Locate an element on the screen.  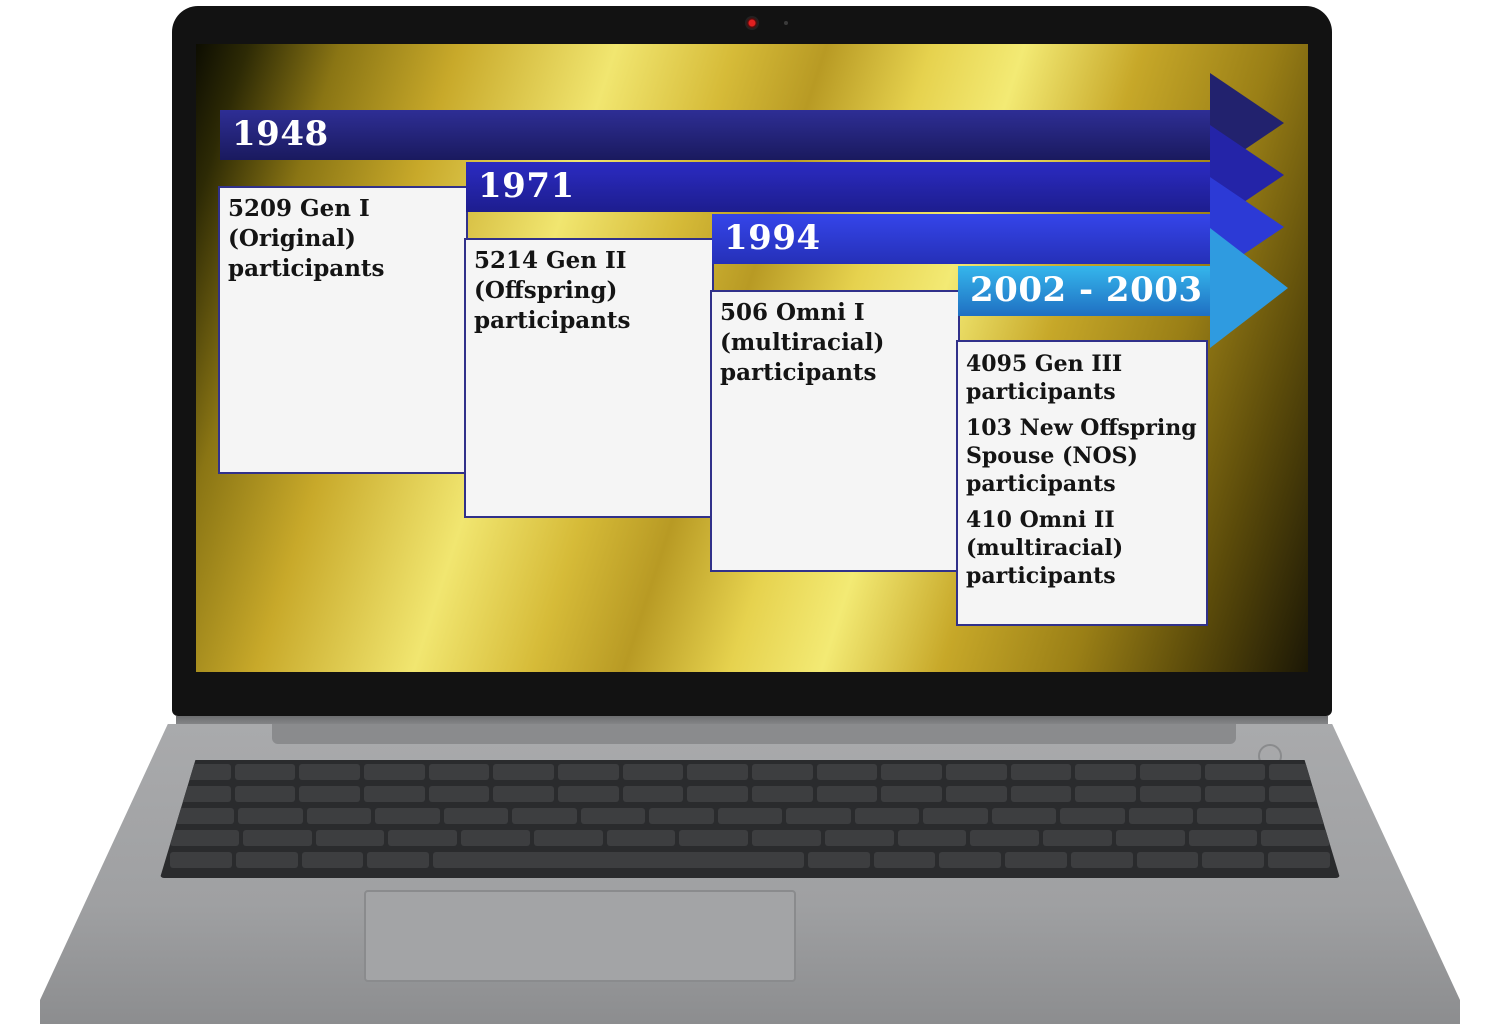
camera-sensor is located at coordinates (786, 23).